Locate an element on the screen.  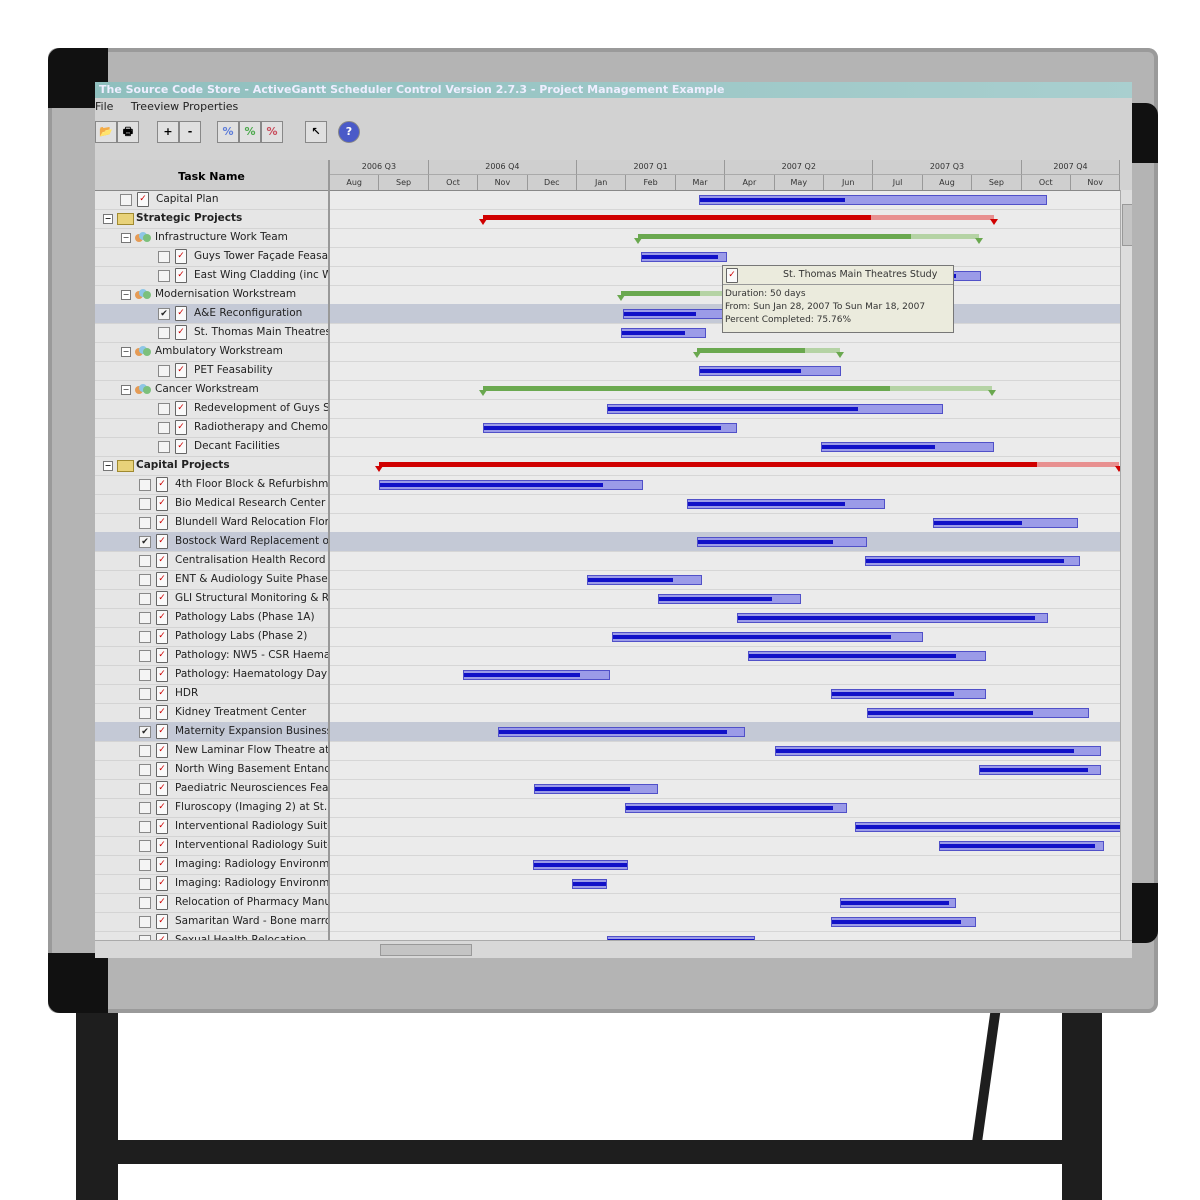
tree-row: − Cancer Workstream is located at coordinates (211, 390).